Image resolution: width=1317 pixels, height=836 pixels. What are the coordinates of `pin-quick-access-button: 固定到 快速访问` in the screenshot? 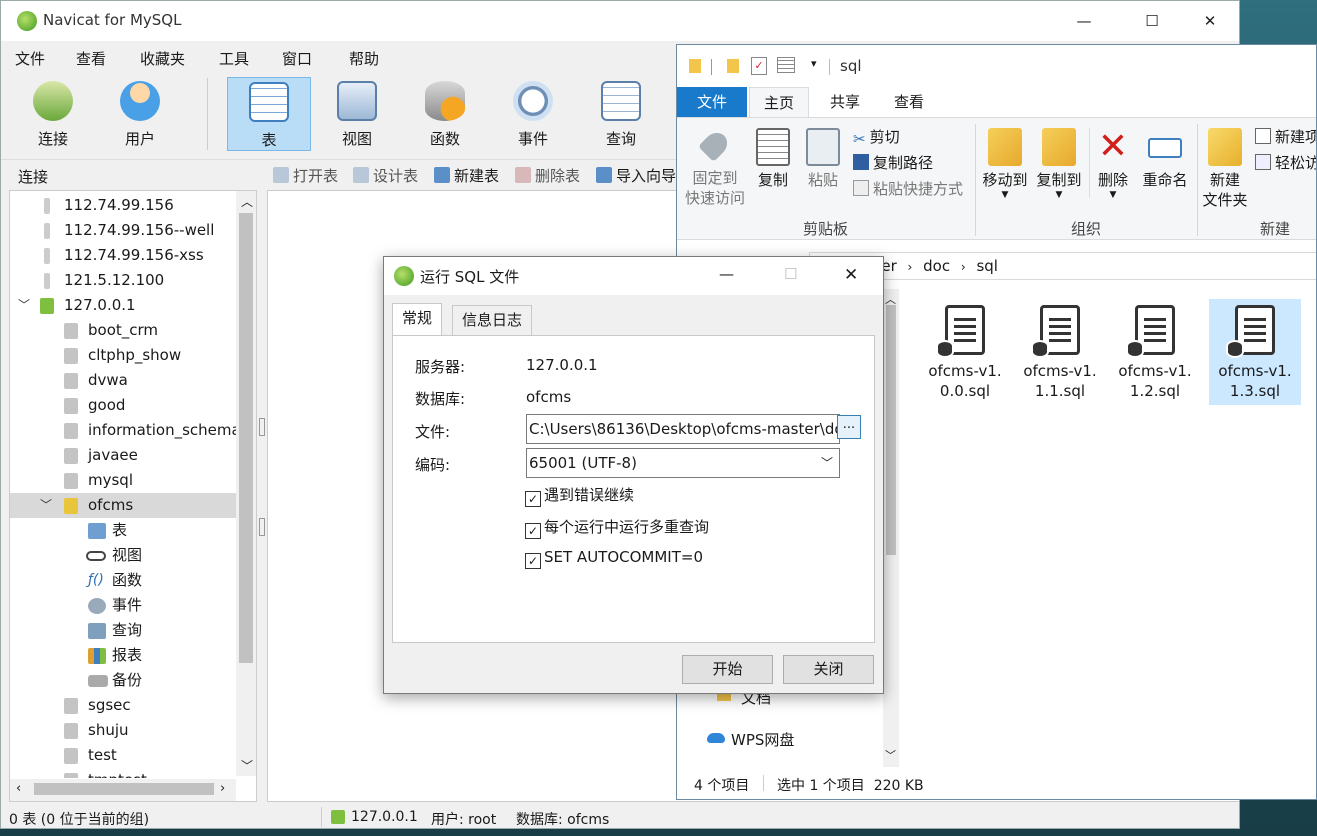 It's located at (715, 168).